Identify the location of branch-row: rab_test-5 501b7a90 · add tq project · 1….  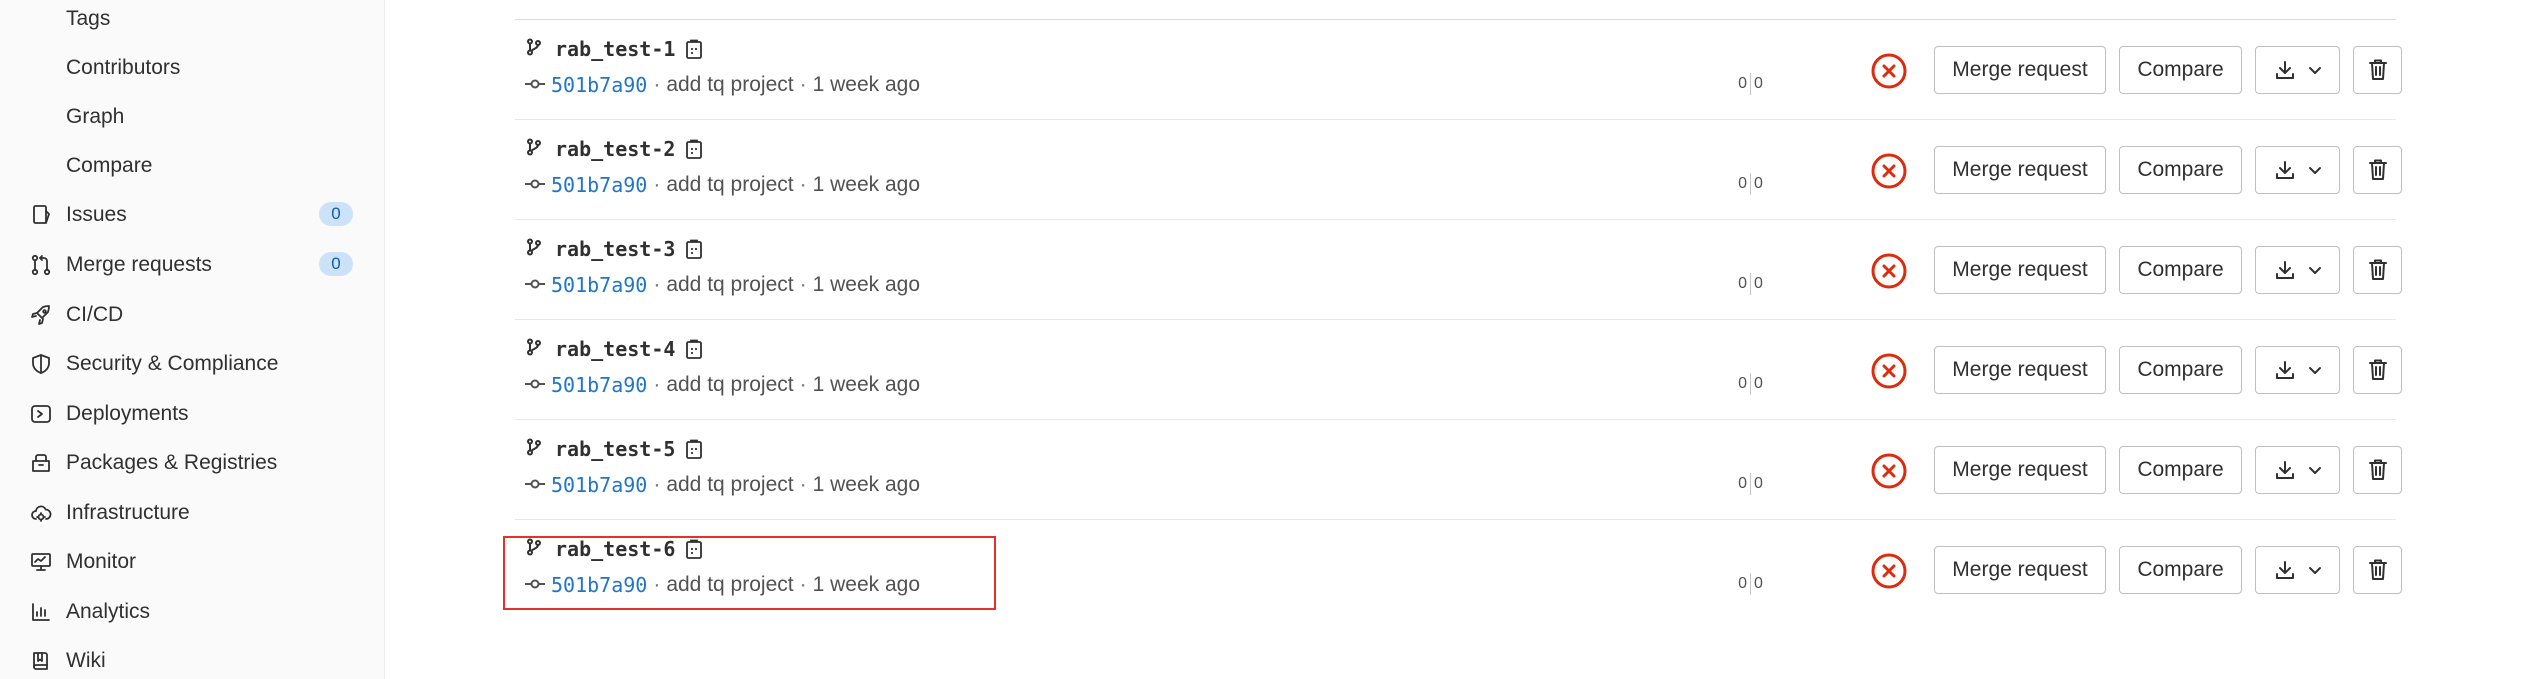
(1458, 470).